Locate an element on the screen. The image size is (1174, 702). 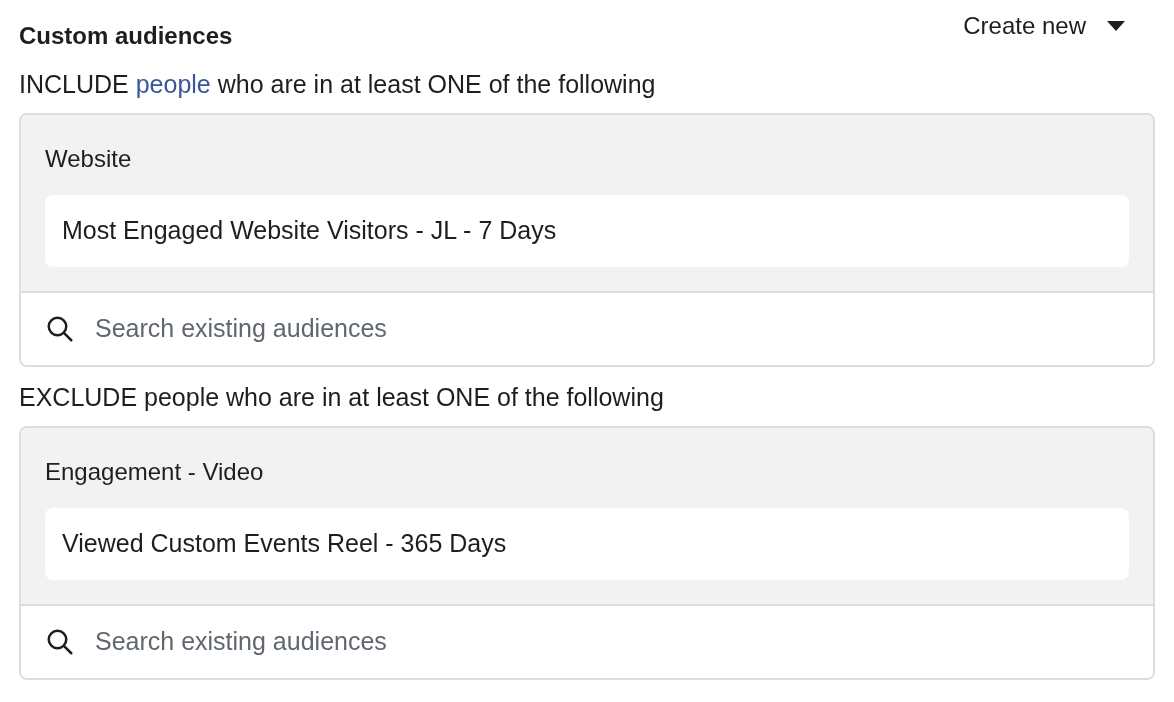
rule-description: INCLUDE people who are in at least ONE of the following is located at coordinates (338, 84).